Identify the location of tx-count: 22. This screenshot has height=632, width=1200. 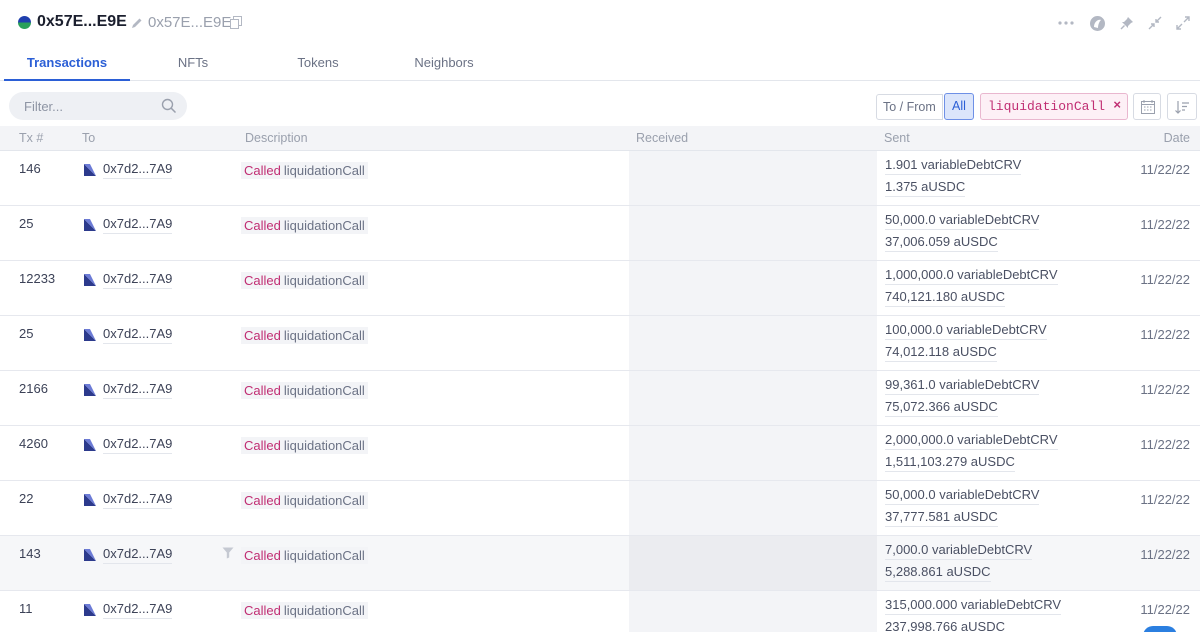
(26, 498).